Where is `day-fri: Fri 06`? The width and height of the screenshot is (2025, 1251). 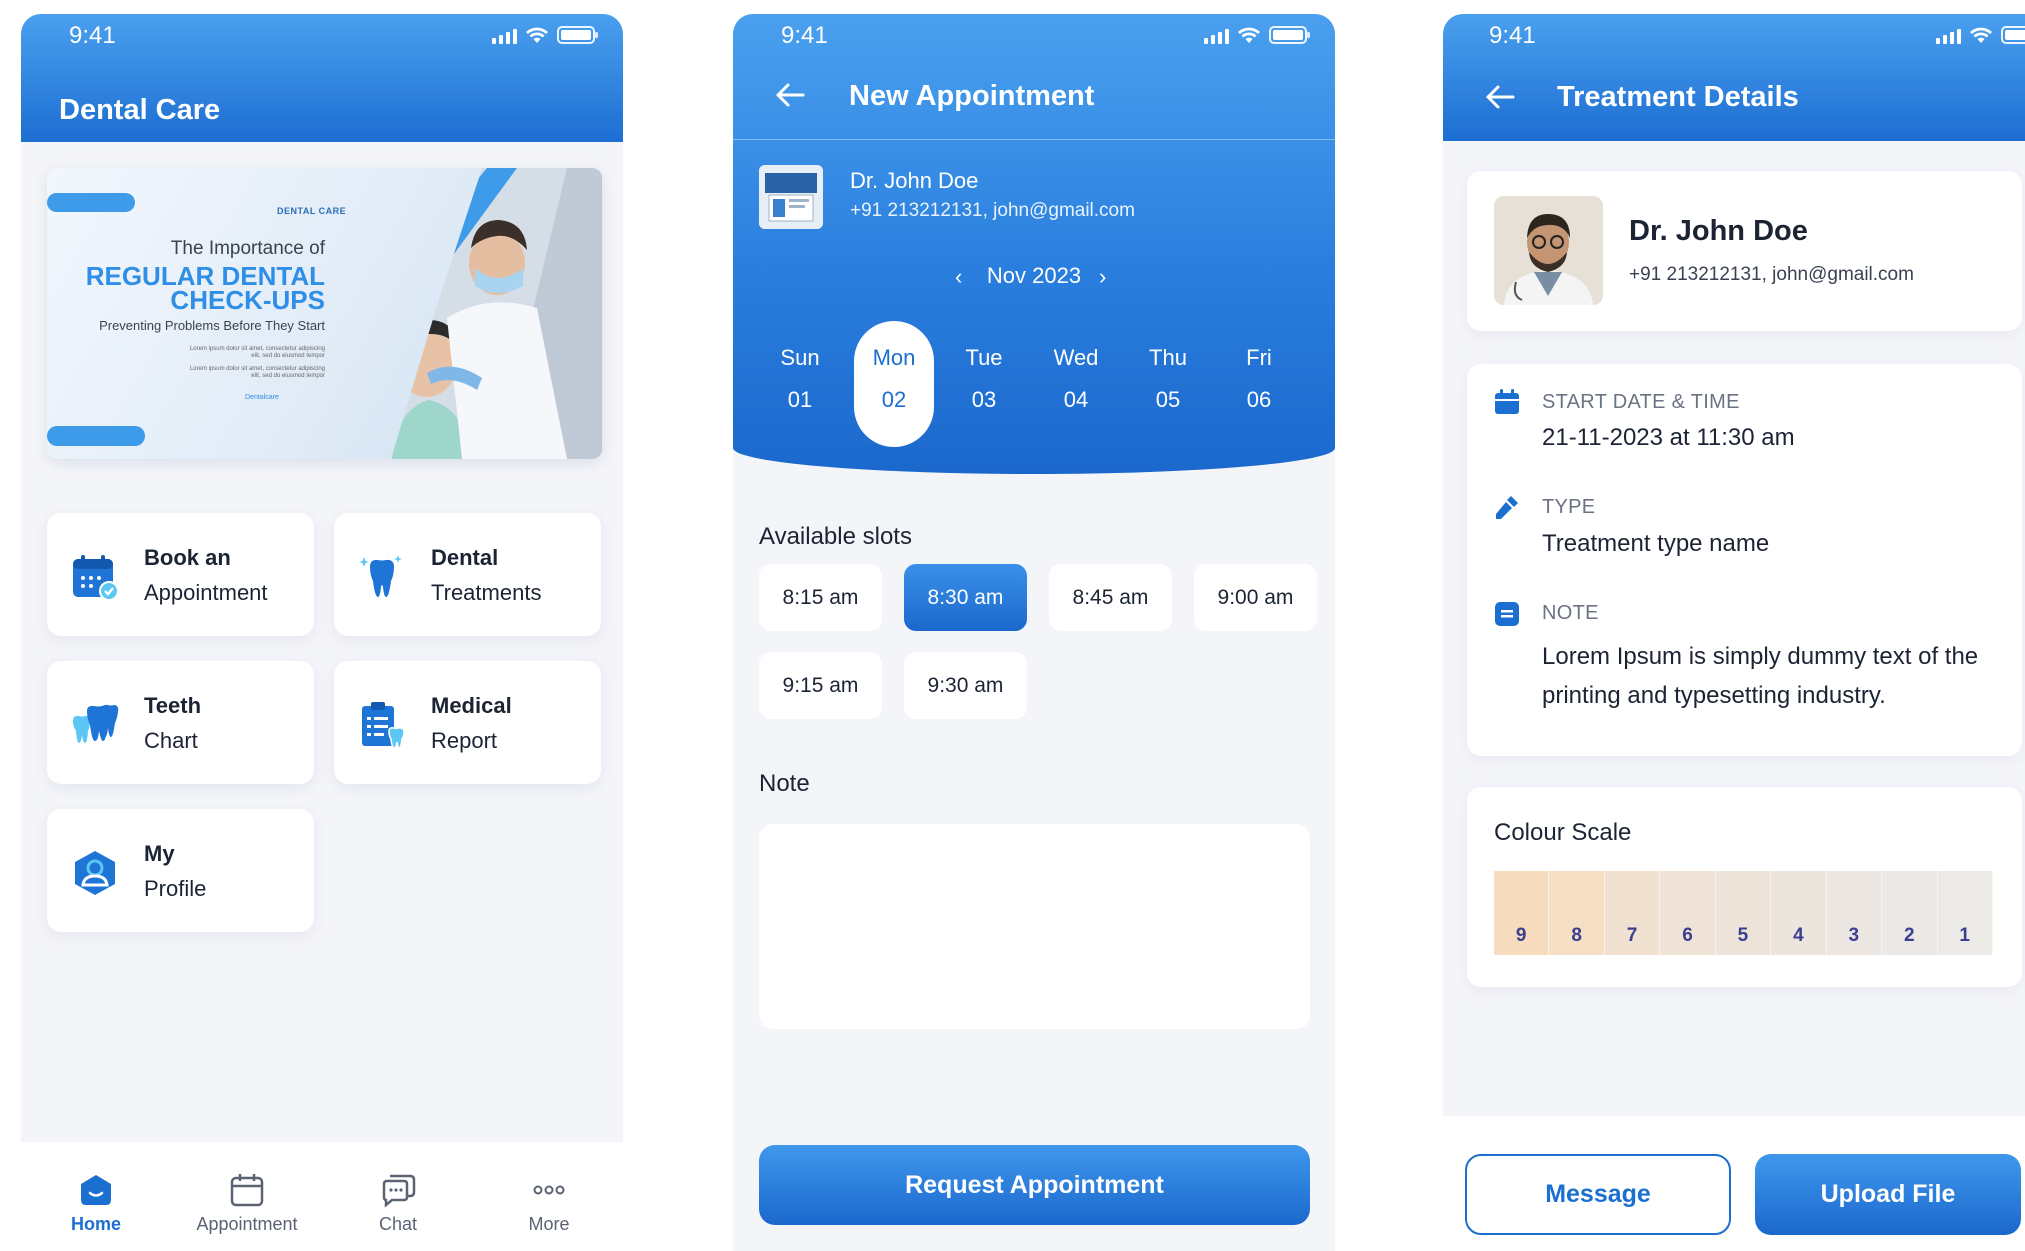 day-fri: Fri 06 is located at coordinates (1259, 384).